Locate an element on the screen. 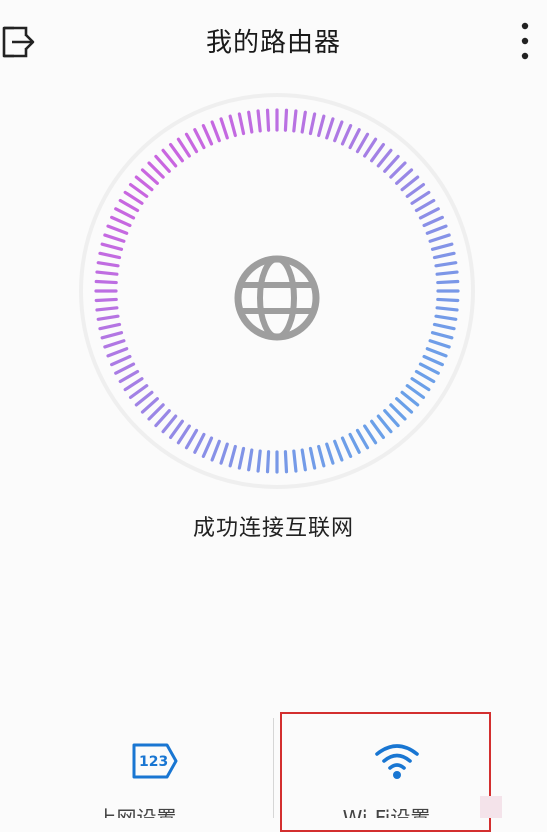 The width and height of the screenshot is (547, 832). wifi-icon is located at coordinates (397, 761).